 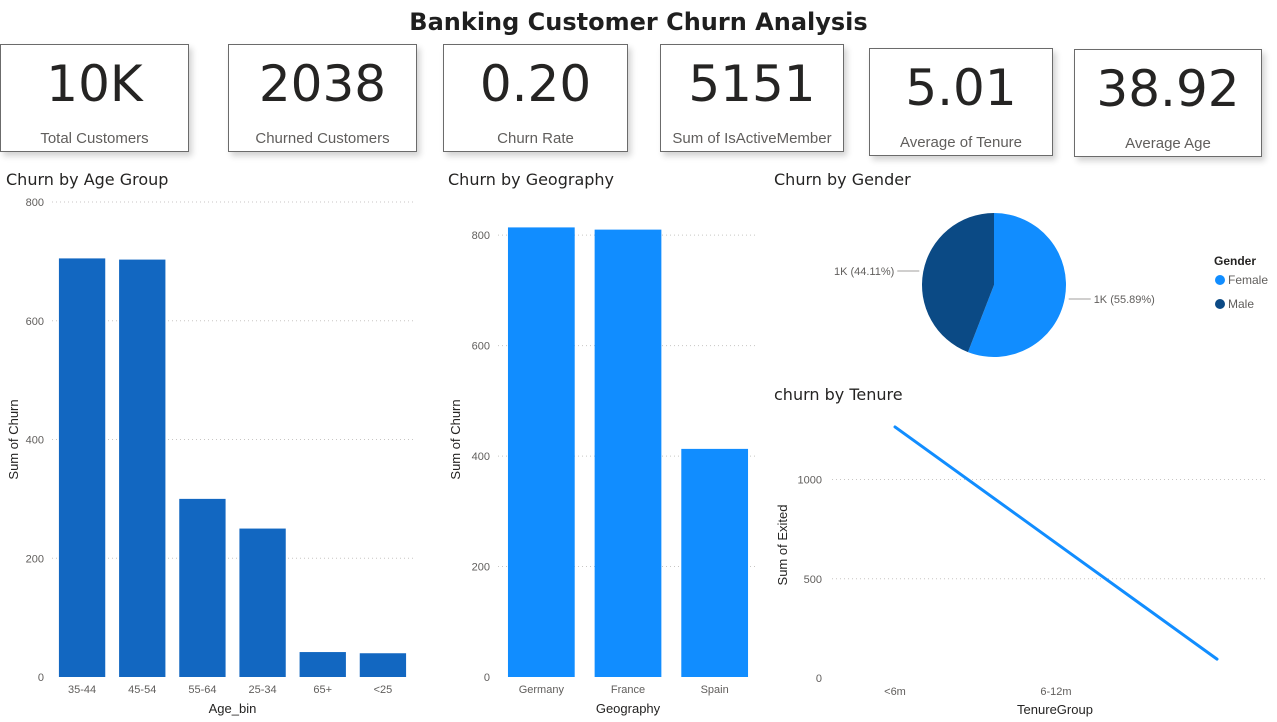 I want to click on kpi-label: Total Customers, so click(x=94, y=138).